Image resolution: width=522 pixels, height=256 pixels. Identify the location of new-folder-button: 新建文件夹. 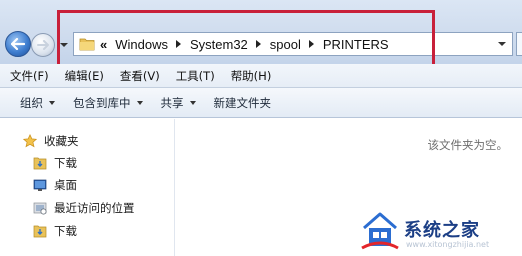
(243, 103).